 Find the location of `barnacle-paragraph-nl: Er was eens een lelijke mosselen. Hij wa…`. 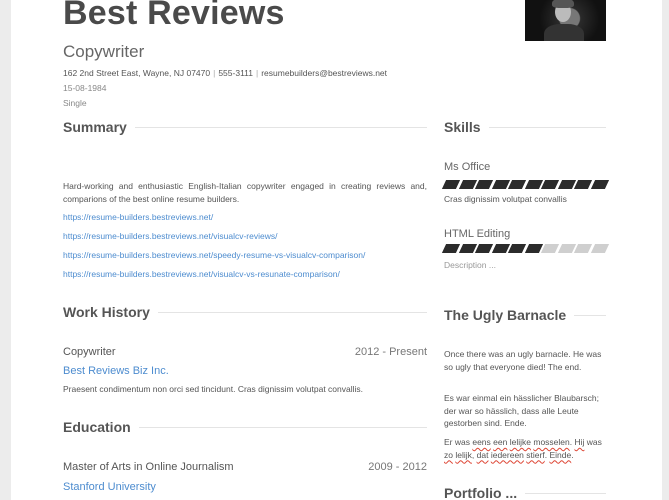

barnacle-paragraph-nl: Er was eens een lelijke mosselen. Hij wa… is located at coordinates (526, 448).